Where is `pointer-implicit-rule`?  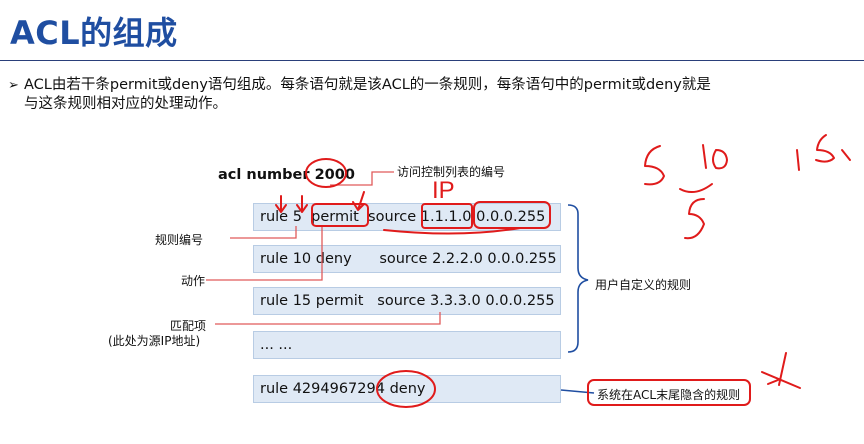
pointer-implicit-rule is located at coordinates (577, 391).